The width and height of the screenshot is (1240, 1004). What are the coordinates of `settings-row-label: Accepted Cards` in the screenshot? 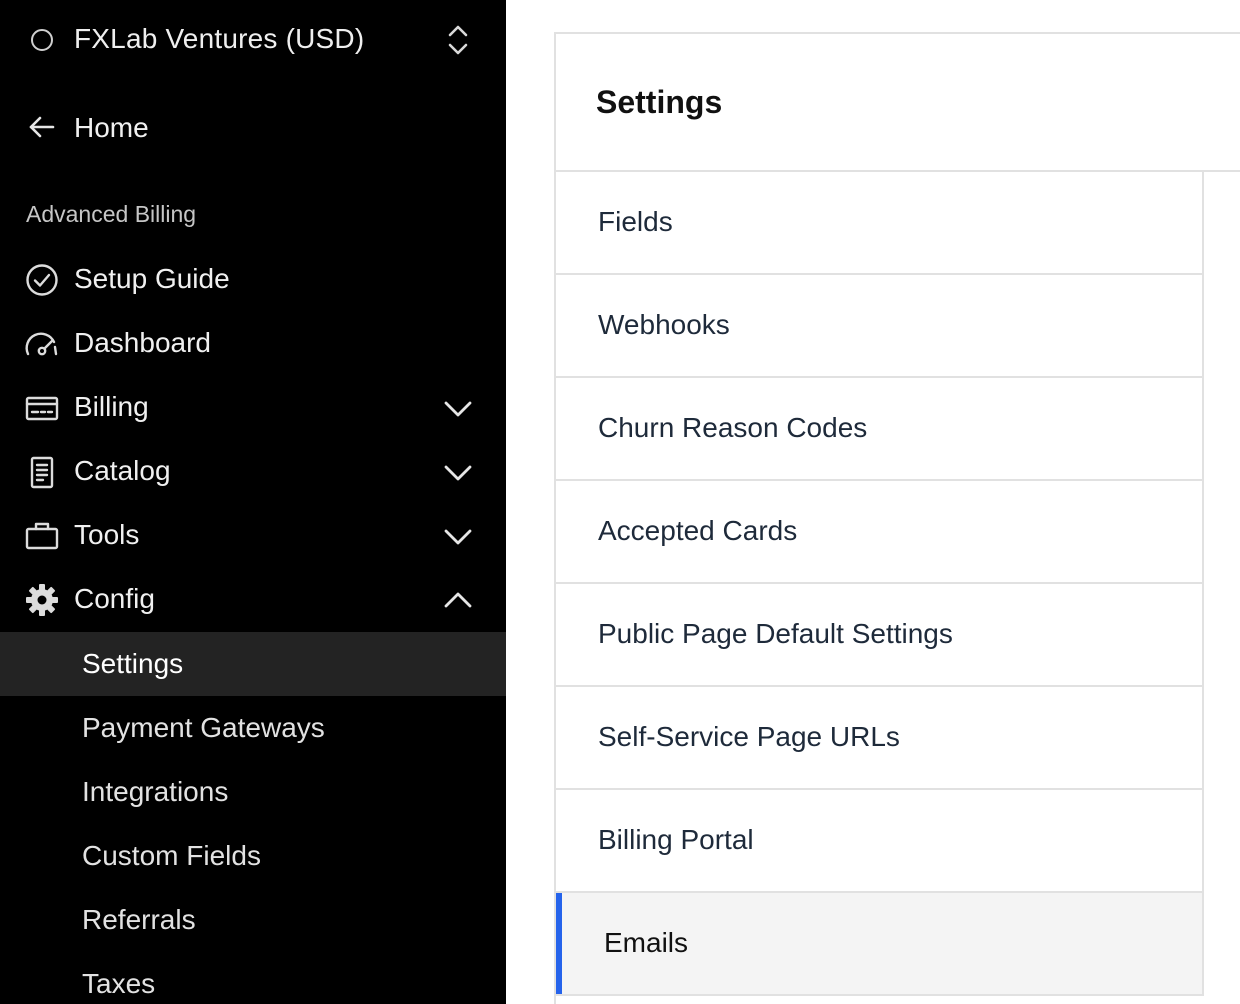 It's located at (698, 530).